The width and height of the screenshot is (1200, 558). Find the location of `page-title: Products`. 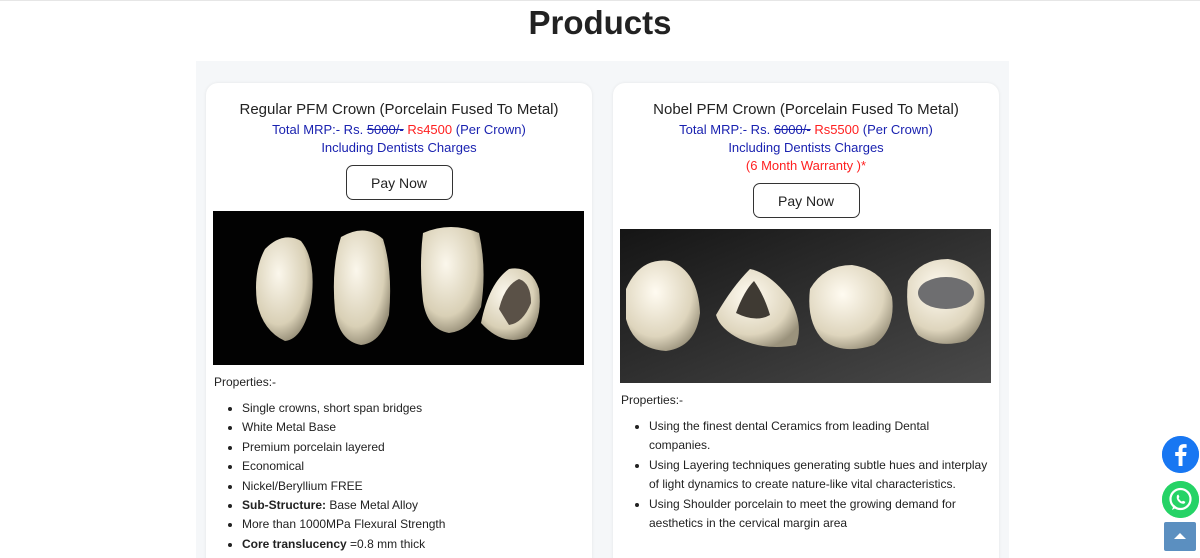

page-title: Products is located at coordinates (600, 22).